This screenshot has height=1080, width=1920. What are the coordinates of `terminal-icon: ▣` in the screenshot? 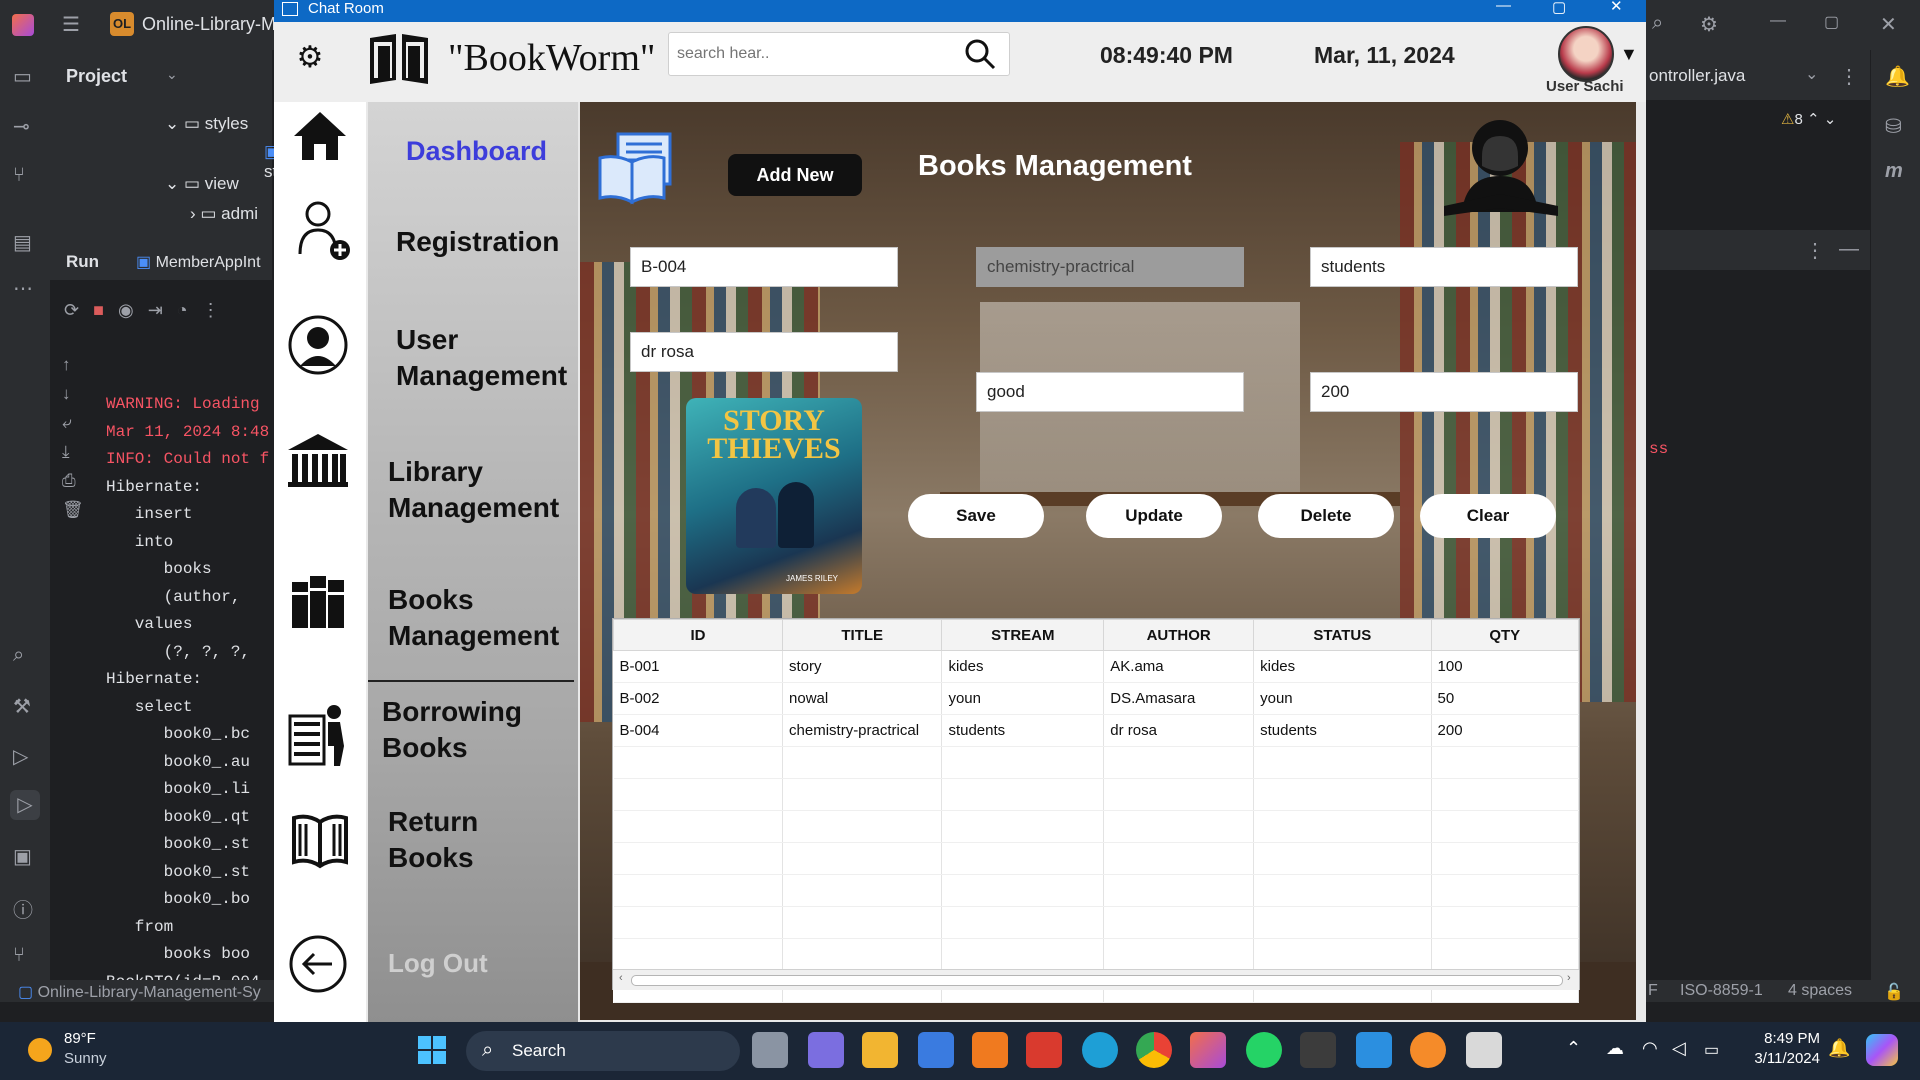 It's located at (22, 856).